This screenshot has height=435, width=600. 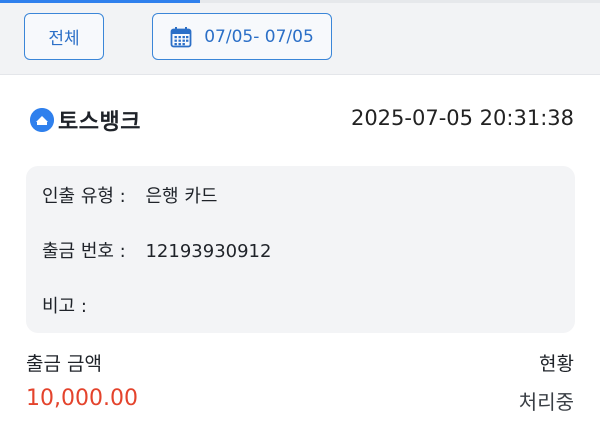 What do you see at coordinates (556, 364) in the screenshot?
I see `status-label: 현황` at bounding box center [556, 364].